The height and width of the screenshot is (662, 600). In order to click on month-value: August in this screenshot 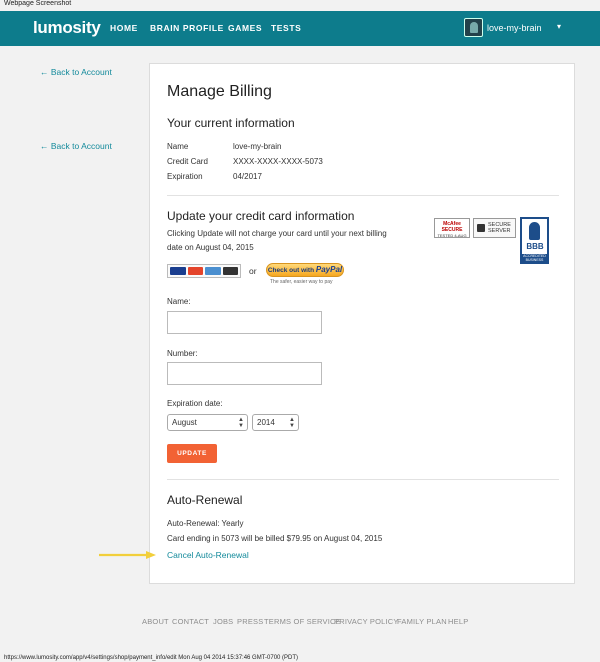, I will do `click(184, 422)`.